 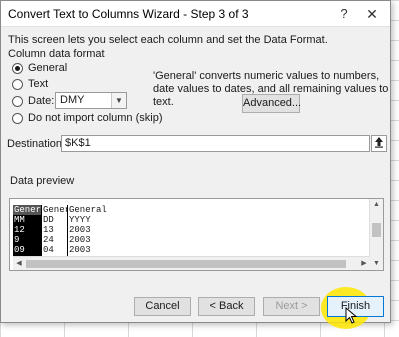 What do you see at coordinates (91, 100) in the screenshot?
I see `date-format-select: DMY ▼` at bounding box center [91, 100].